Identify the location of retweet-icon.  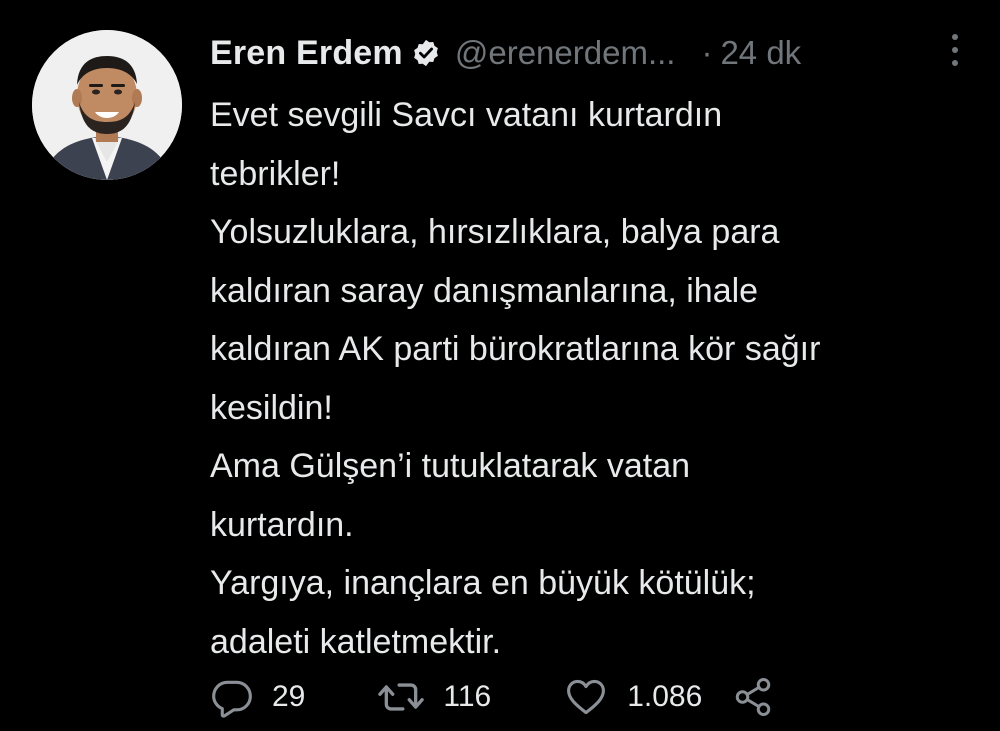
(401, 697).